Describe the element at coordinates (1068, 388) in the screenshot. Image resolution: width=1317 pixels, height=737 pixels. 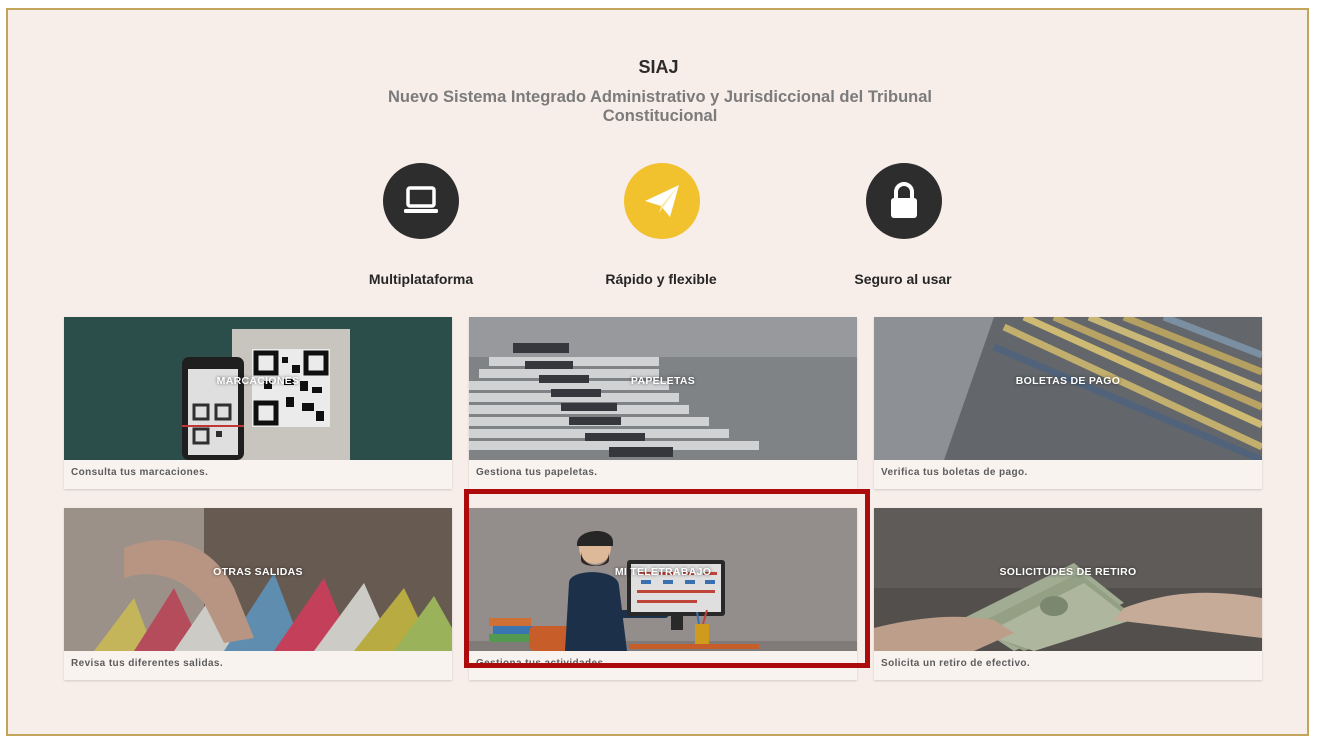
I see `boletas-image: BOLETAS DE PAGO` at that location.